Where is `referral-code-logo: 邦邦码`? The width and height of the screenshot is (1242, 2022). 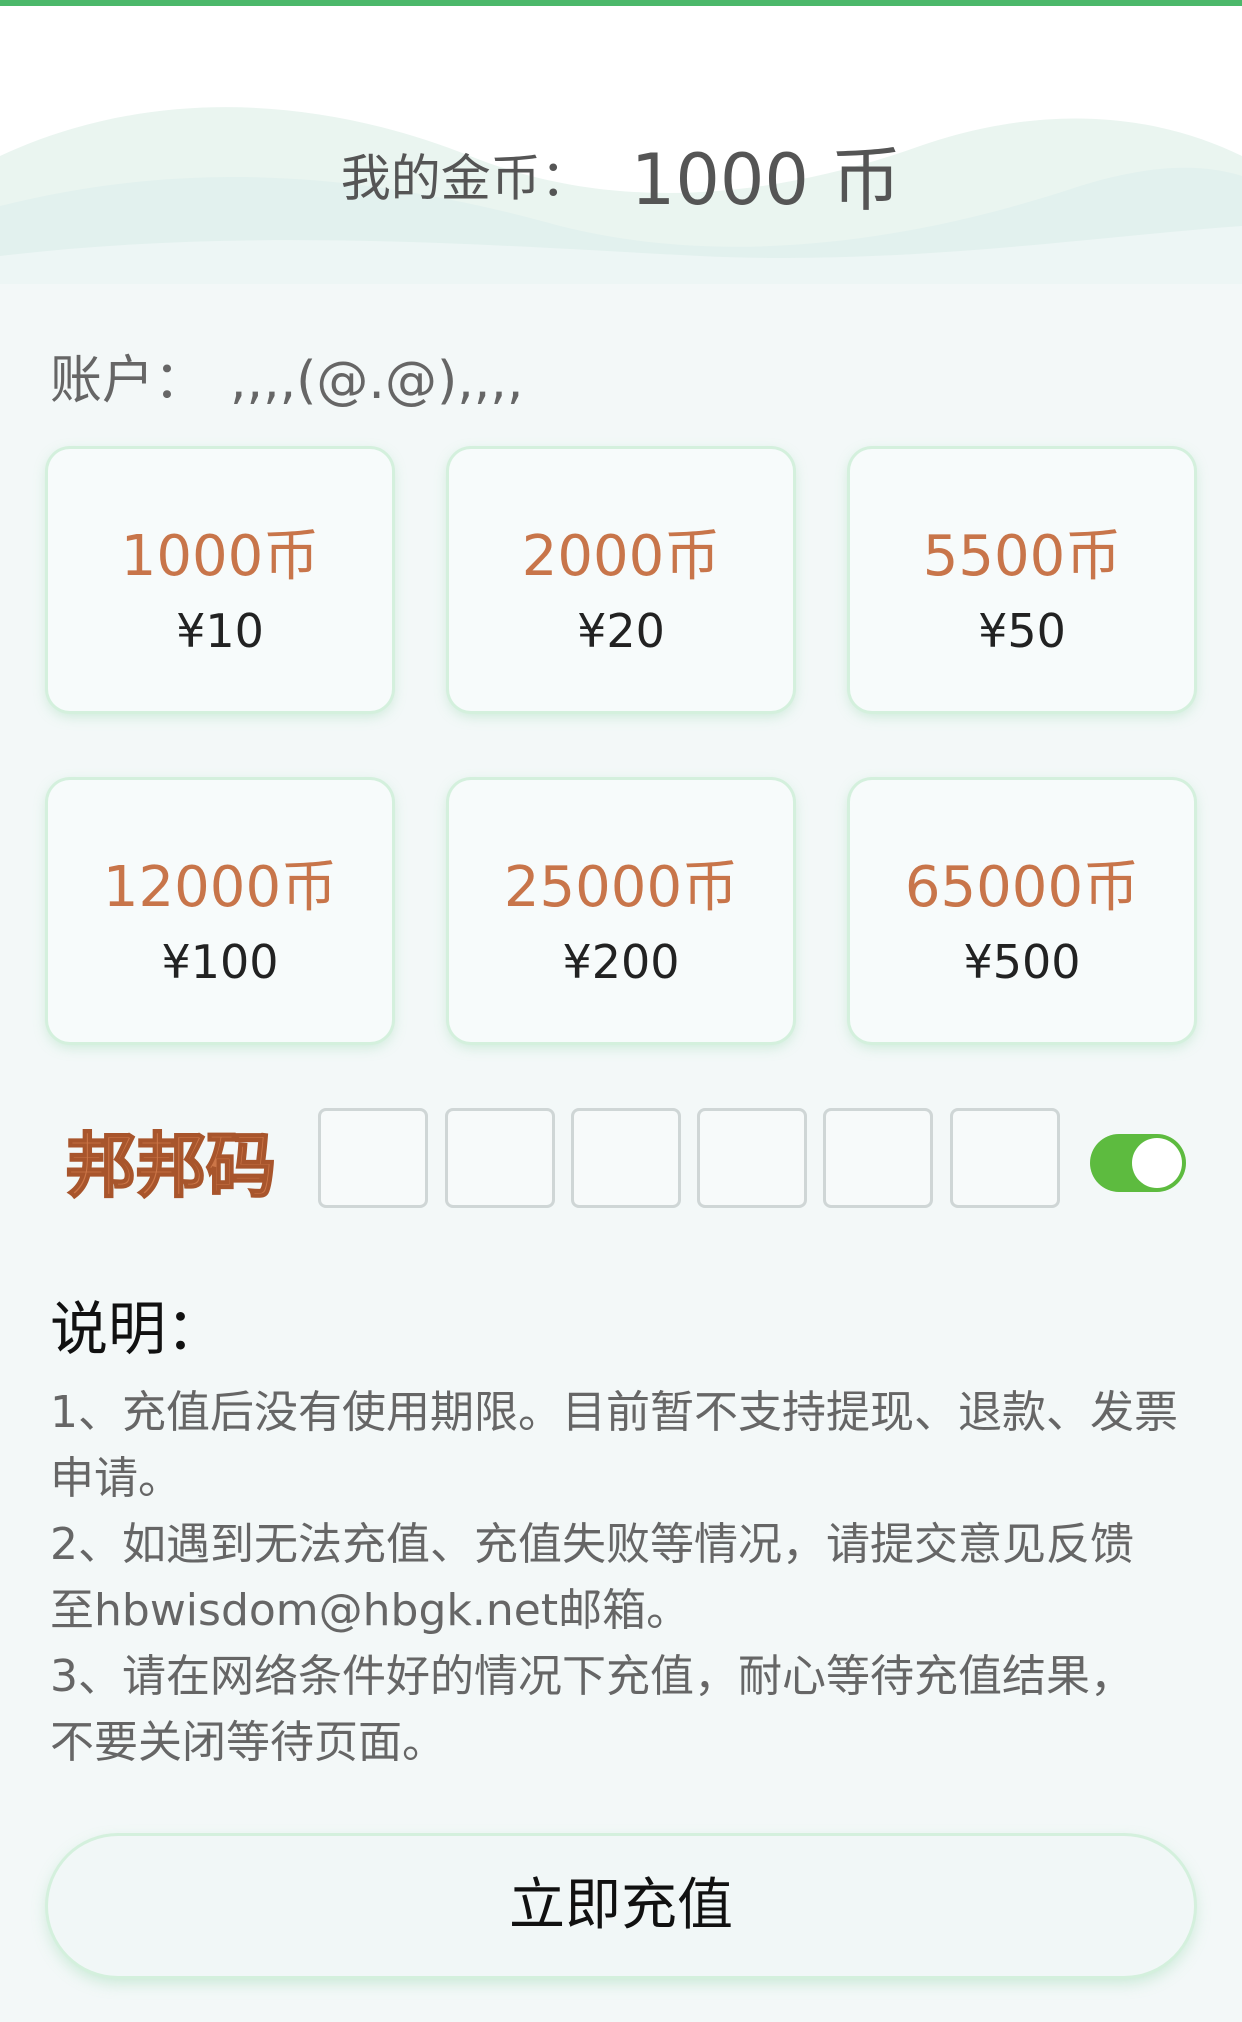
referral-code-logo: 邦邦码 is located at coordinates (171, 1166).